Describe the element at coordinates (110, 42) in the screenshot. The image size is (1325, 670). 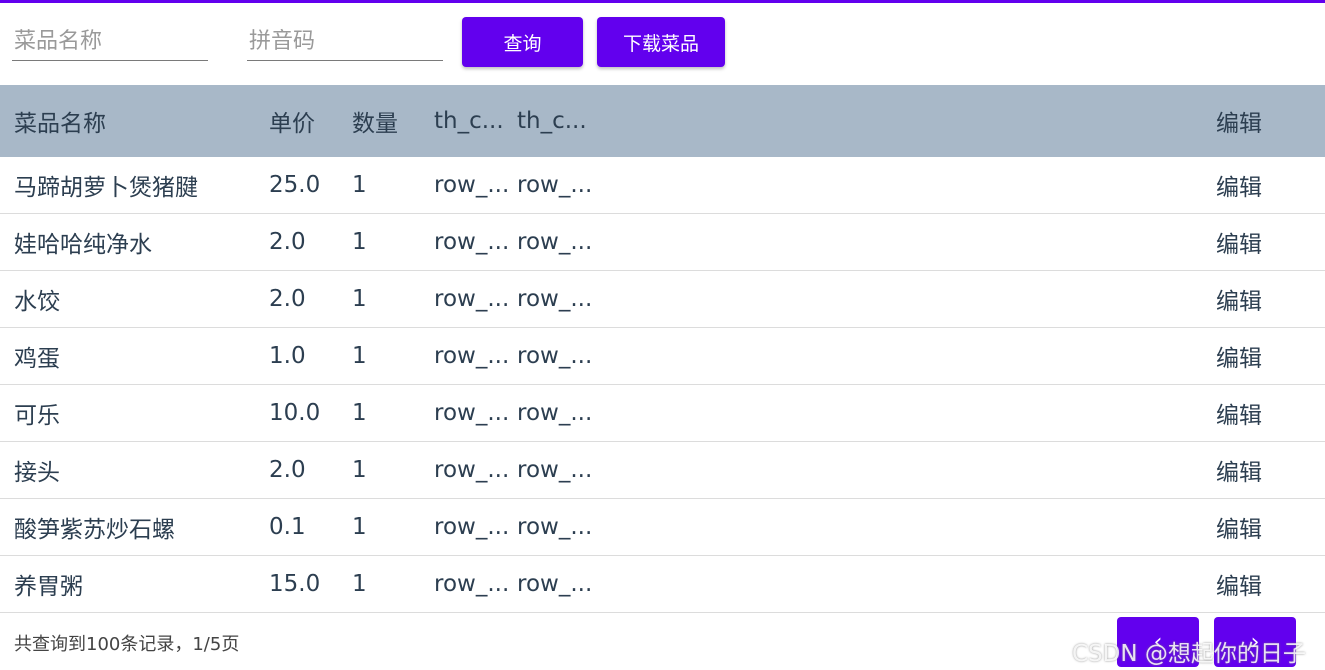
I see `dish-name-input` at that location.